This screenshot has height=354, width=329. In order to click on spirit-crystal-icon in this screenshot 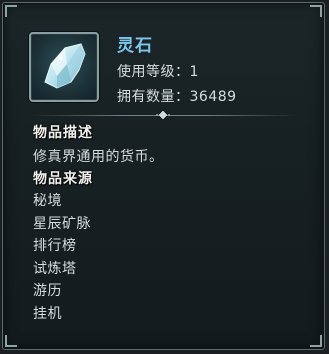, I will do `click(65, 66)`.